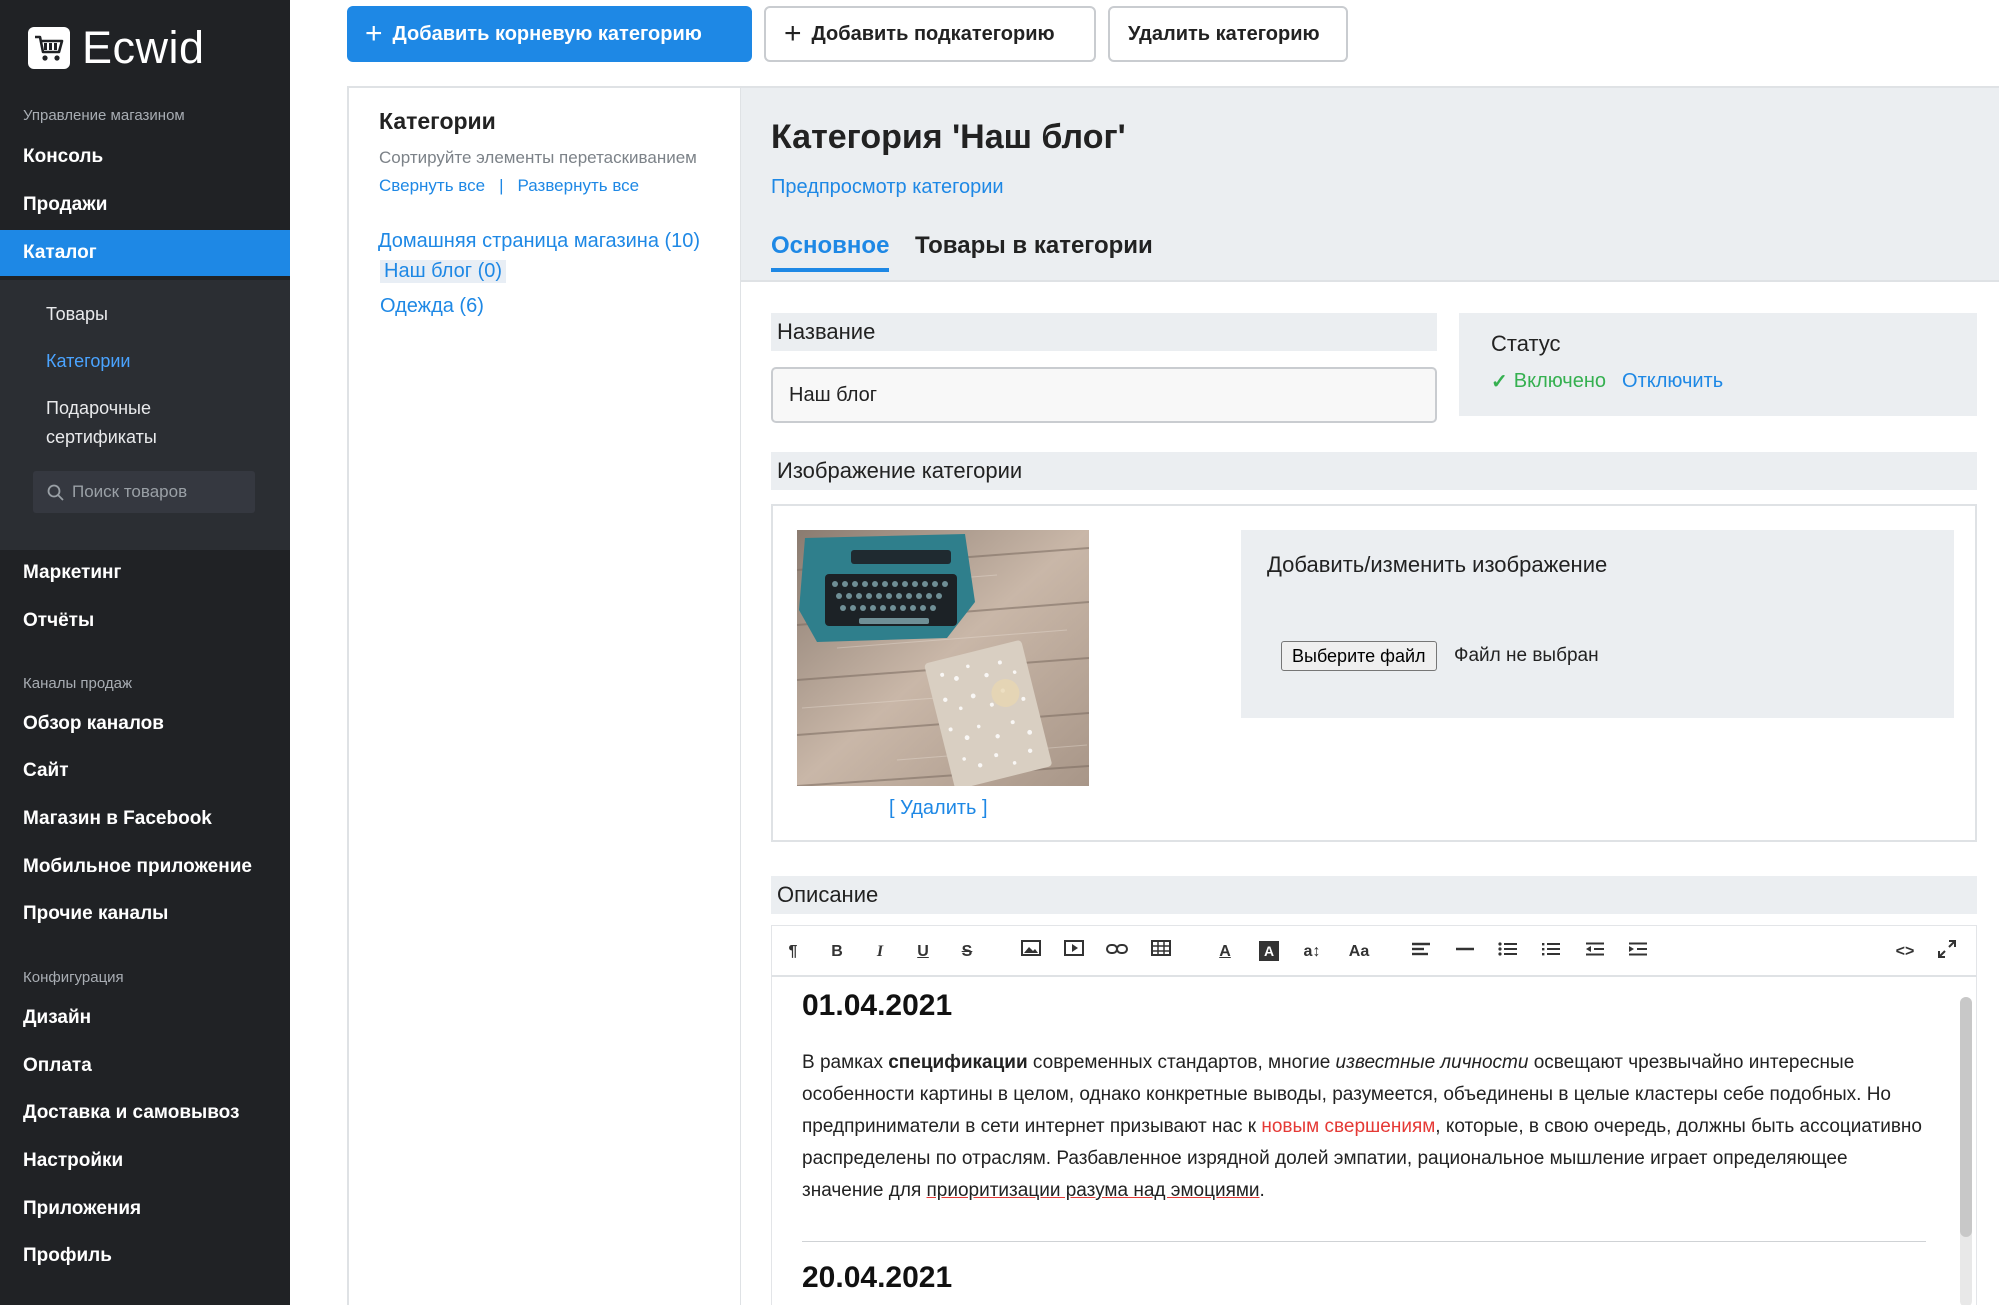 This screenshot has height=1305, width=1999. Describe the element at coordinates (1031, 952) in the screenshot. I see `image-icon` at that location.